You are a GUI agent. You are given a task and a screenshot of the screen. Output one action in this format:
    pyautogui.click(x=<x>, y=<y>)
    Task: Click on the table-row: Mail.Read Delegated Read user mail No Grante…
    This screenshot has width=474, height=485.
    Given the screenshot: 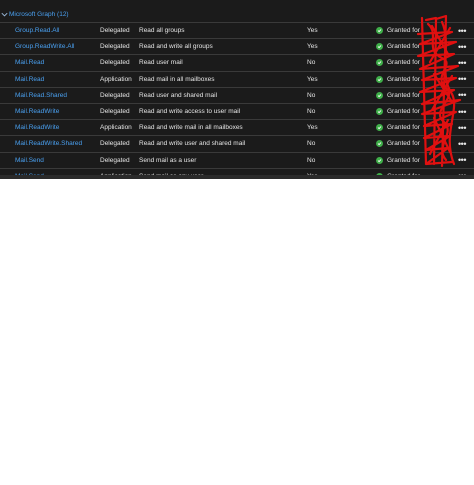 What is the action you would take?
    pyautogui.click(x=237, y=62)
    